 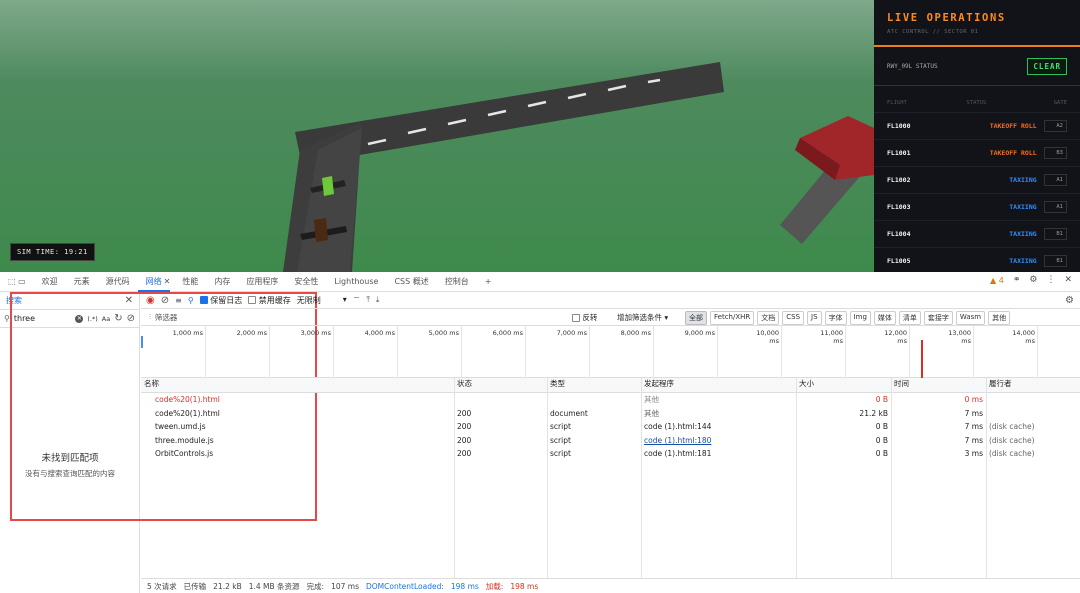 What do you see at coordinates (584, 317) in the screenshot?
I see `invert-checkbox: 反转` at bounding box center [584, 317].